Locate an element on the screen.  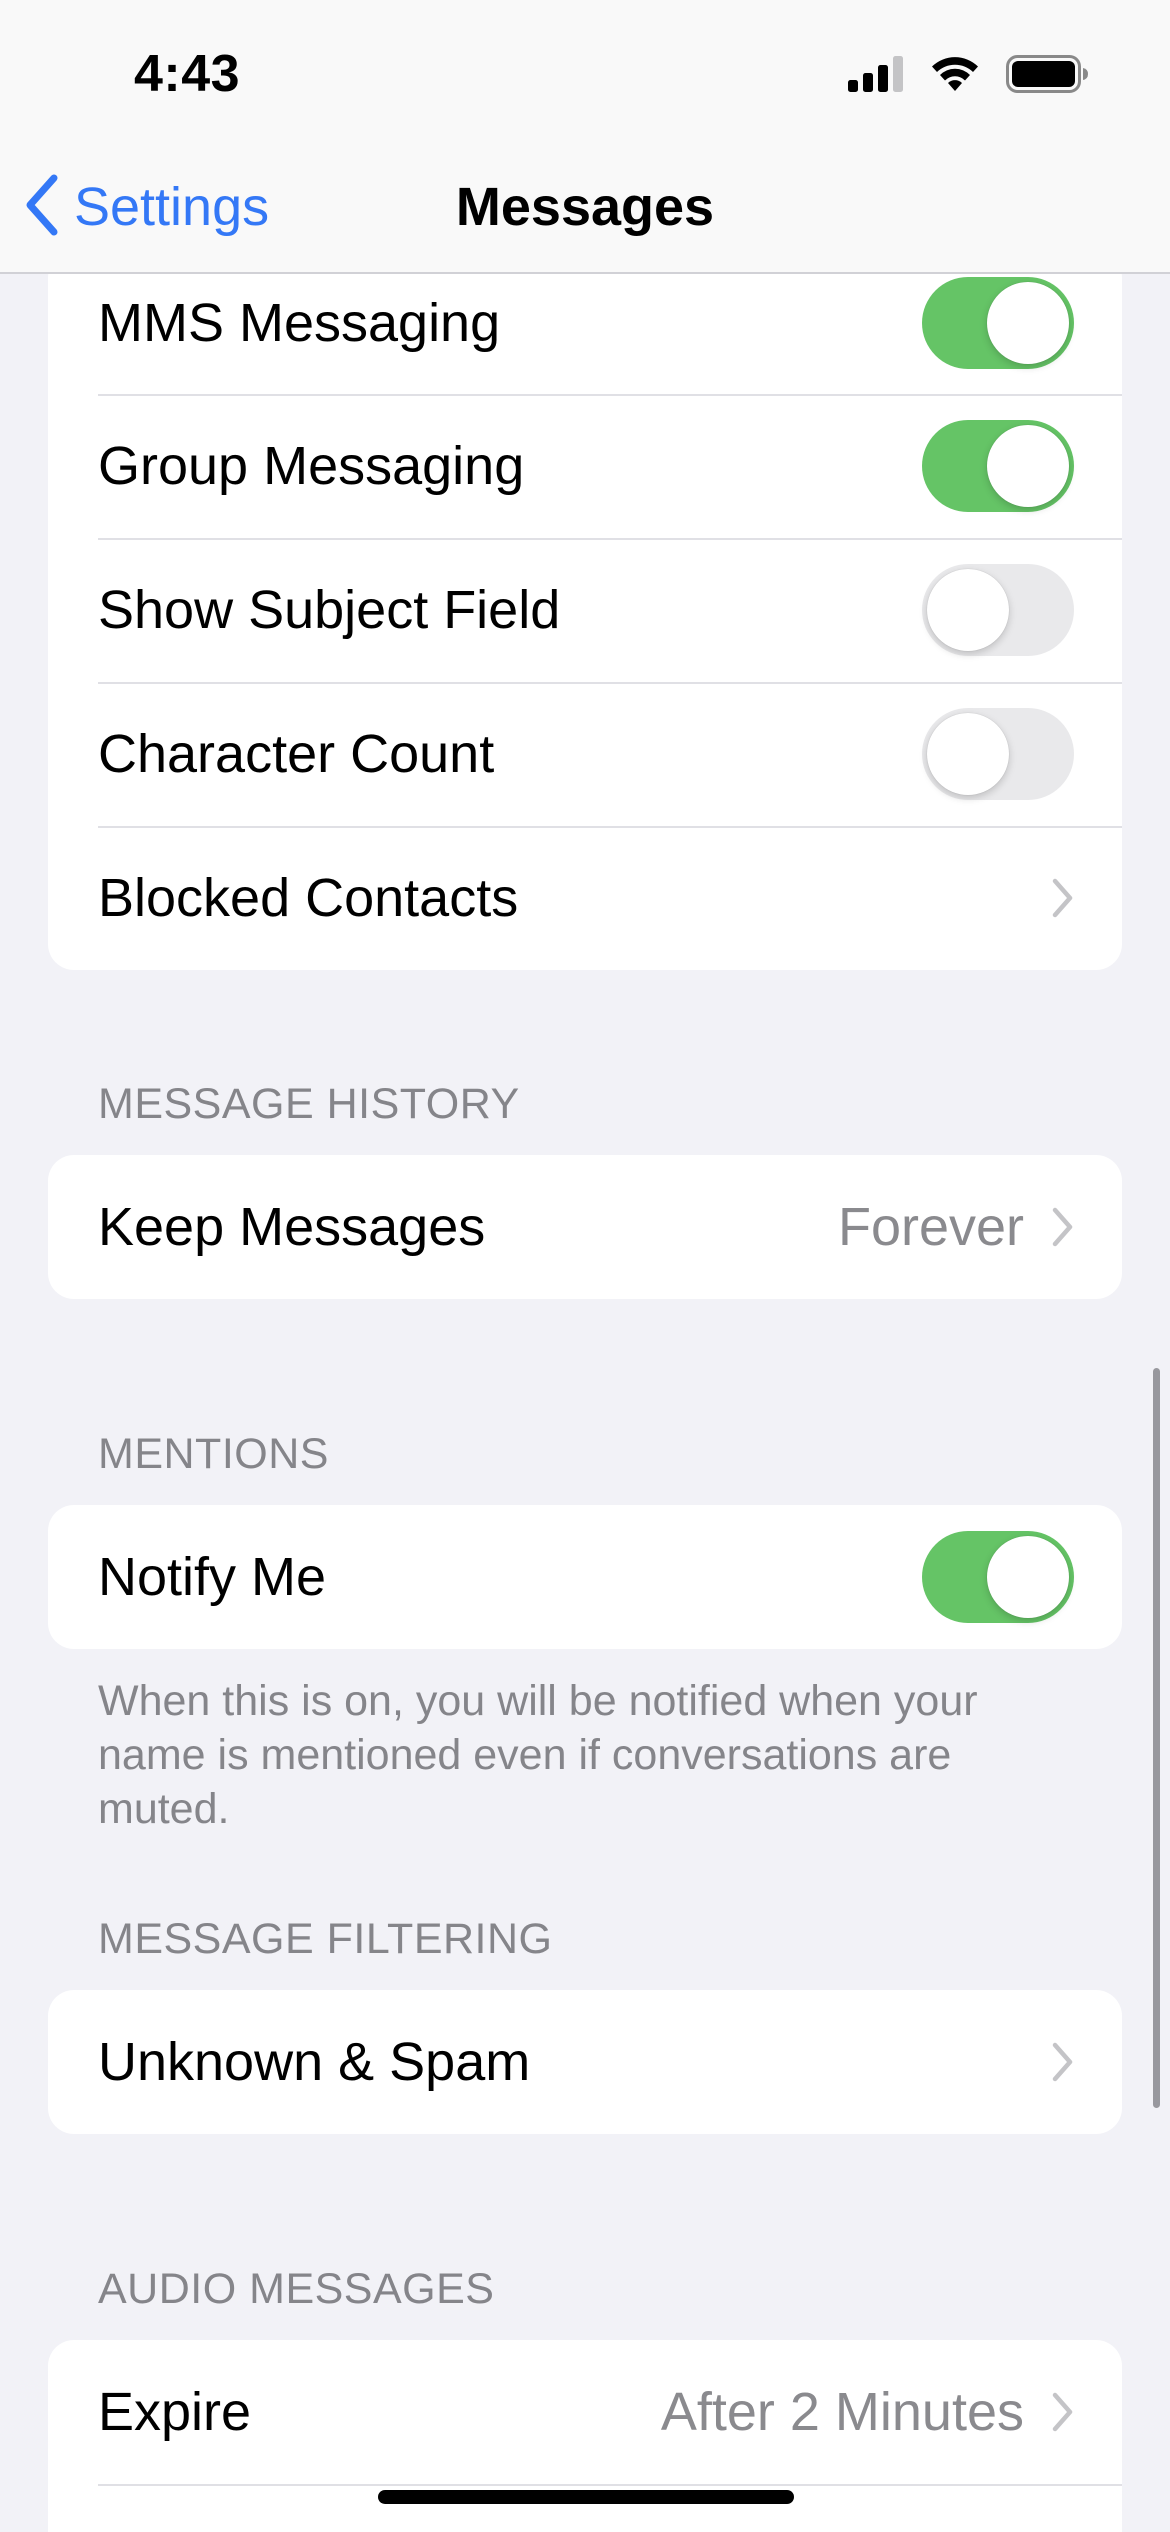
settings-row-unknown-spam: Unknown & Spam is located at coordinates (585, 2062).